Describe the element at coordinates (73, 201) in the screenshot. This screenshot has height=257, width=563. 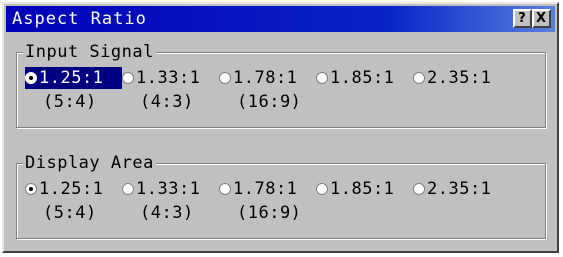
I see `display-area-option-1-25: 1.25:1 (5:4)` at that location.